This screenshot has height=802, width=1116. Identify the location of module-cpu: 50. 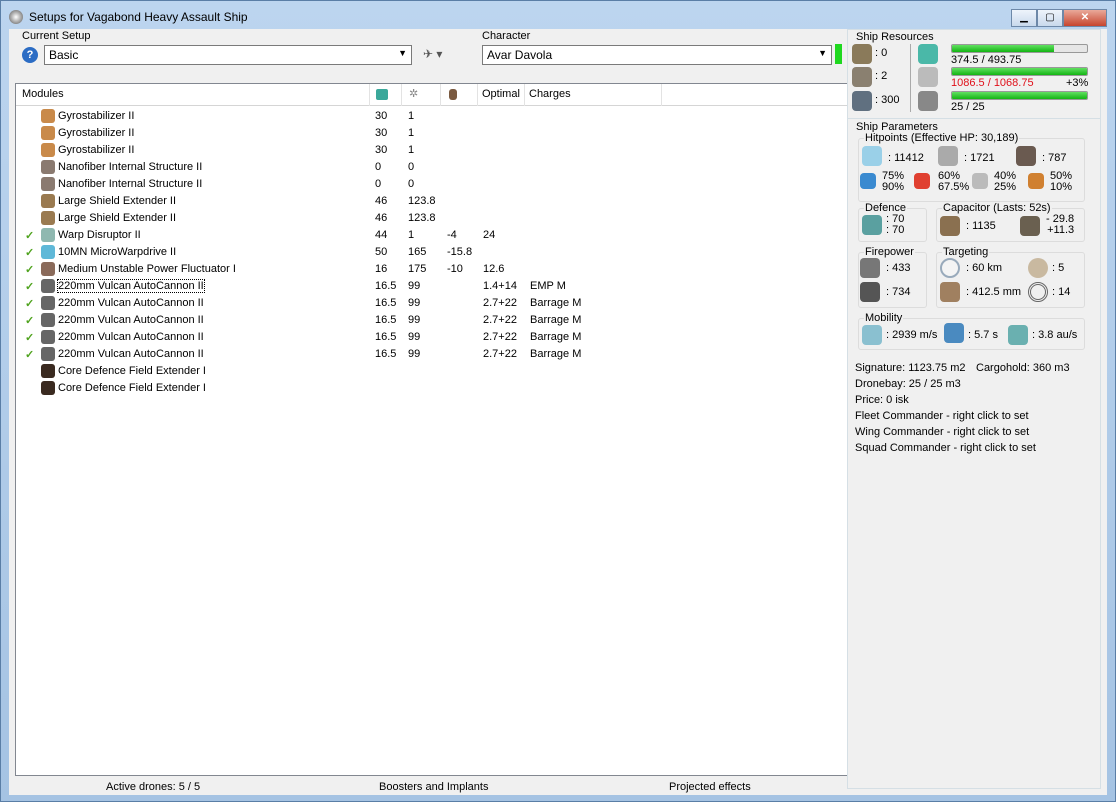
(381, 252).